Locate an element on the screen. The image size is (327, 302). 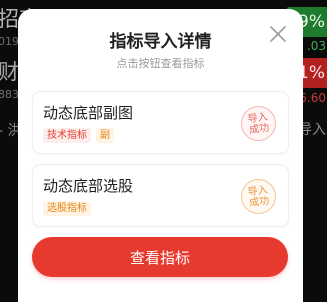
modal-subtitle: 点击按钮查看指标 is located at coordinates (160, 63).